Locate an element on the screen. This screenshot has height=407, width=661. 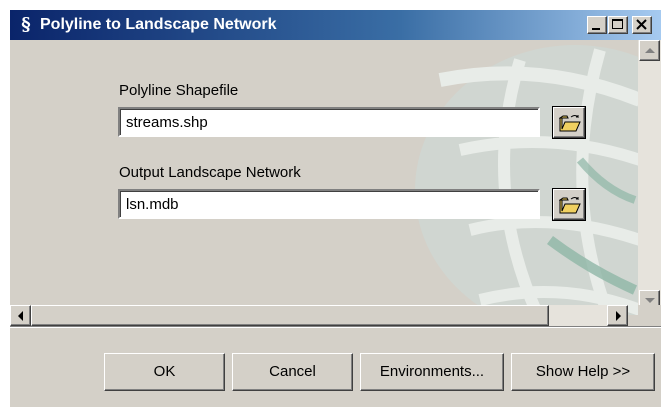
horizontal-scroll-track is located at coordinates (319, 315).